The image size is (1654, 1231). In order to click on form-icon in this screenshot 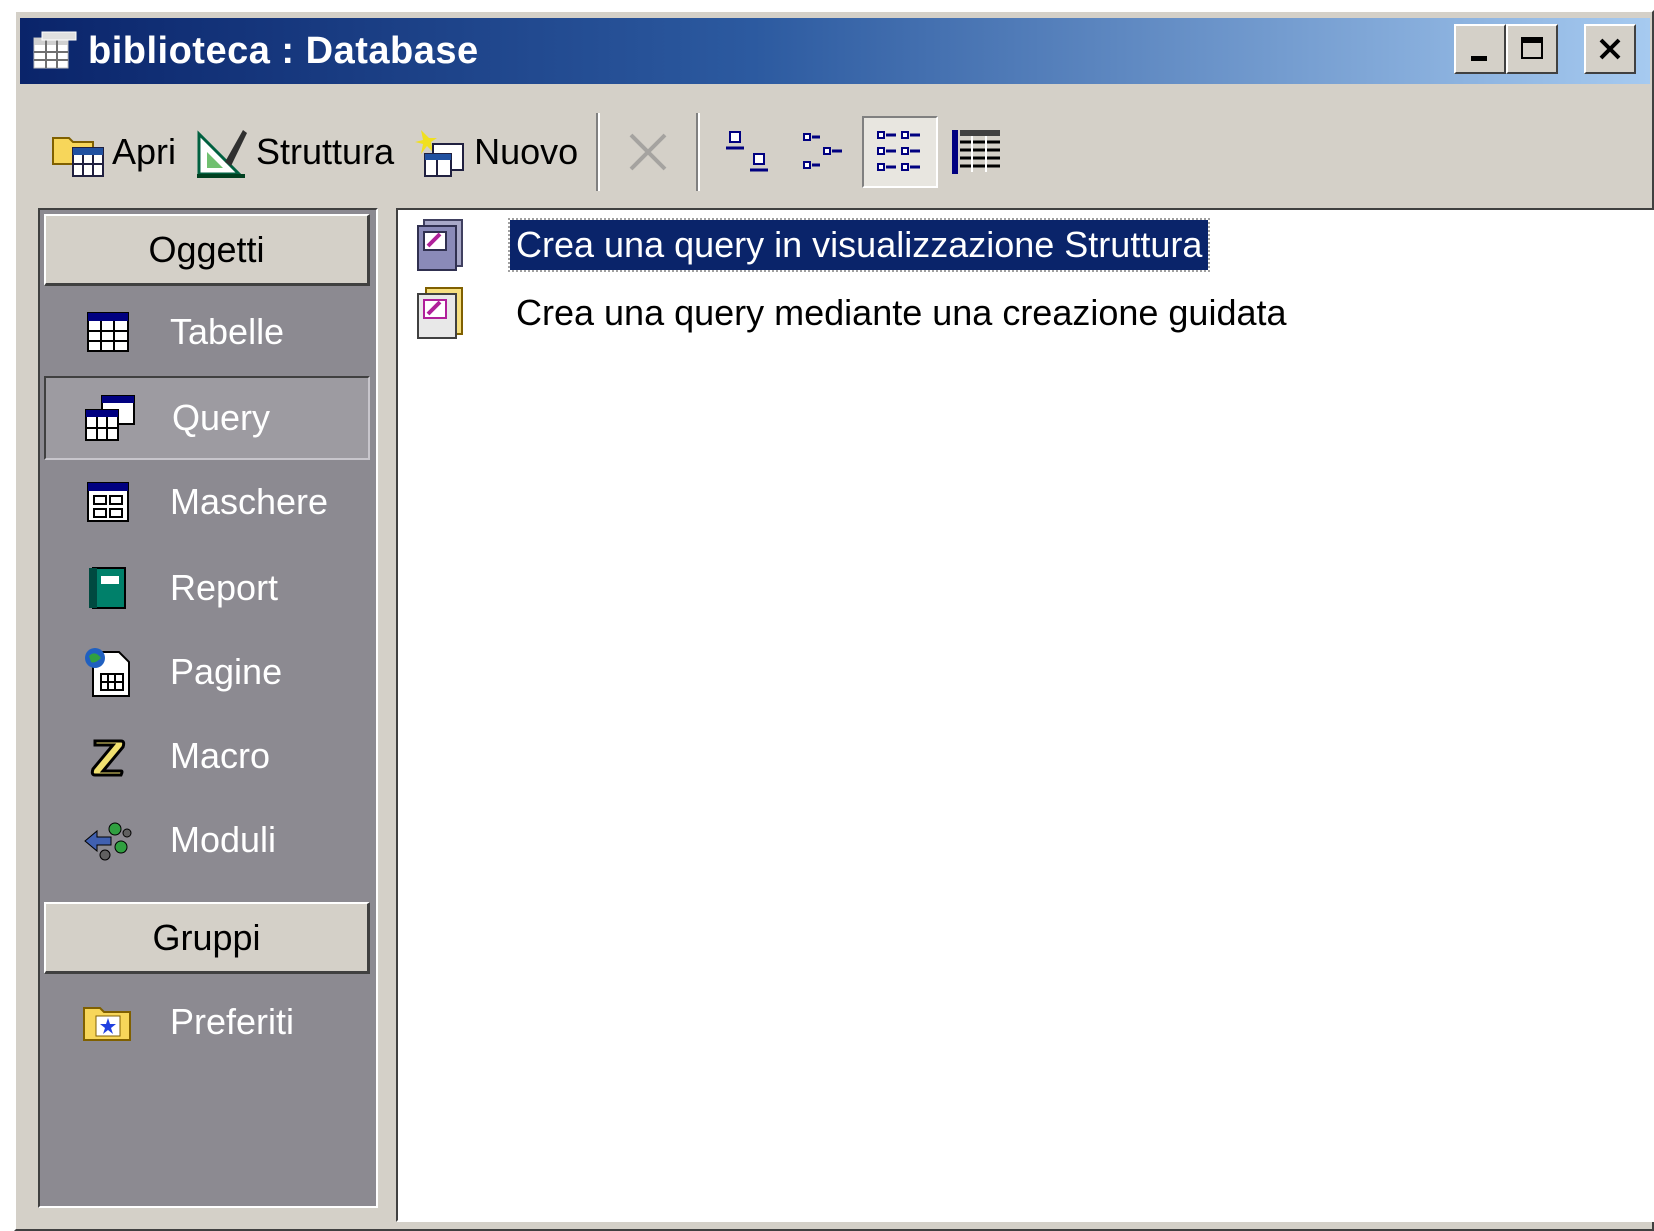, I will do `click(108, 502)`.